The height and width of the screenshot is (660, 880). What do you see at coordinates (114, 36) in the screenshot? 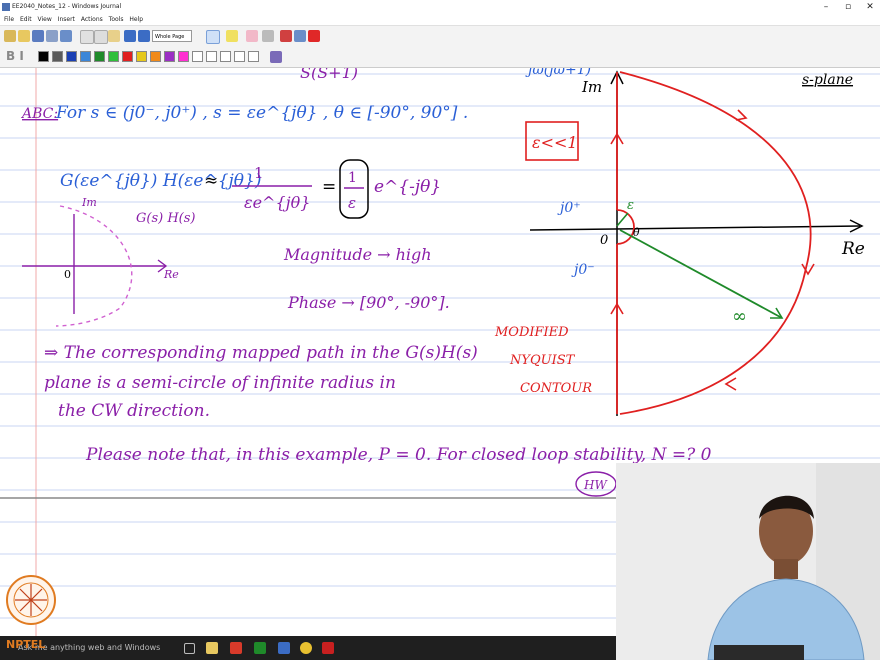
I see `paste-icon` at bounding box center [114, 36].